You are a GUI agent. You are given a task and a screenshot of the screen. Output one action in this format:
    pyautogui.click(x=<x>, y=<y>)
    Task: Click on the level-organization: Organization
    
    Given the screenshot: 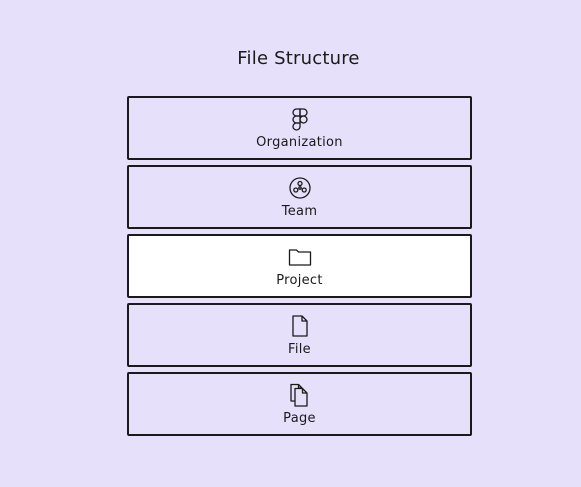 What is the action you would take?
    pyautogui.click(x=299, y=128)
    